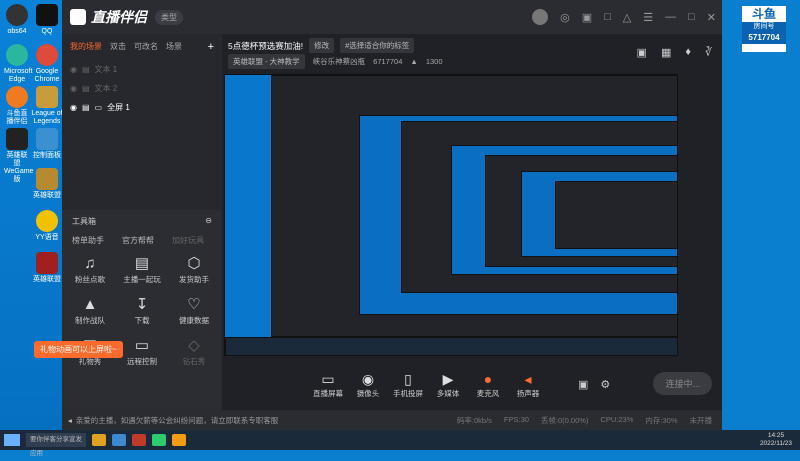 The height and width of the screenshot is (461, 800). I want to click on heat-value: 1300, so click(434, 61).